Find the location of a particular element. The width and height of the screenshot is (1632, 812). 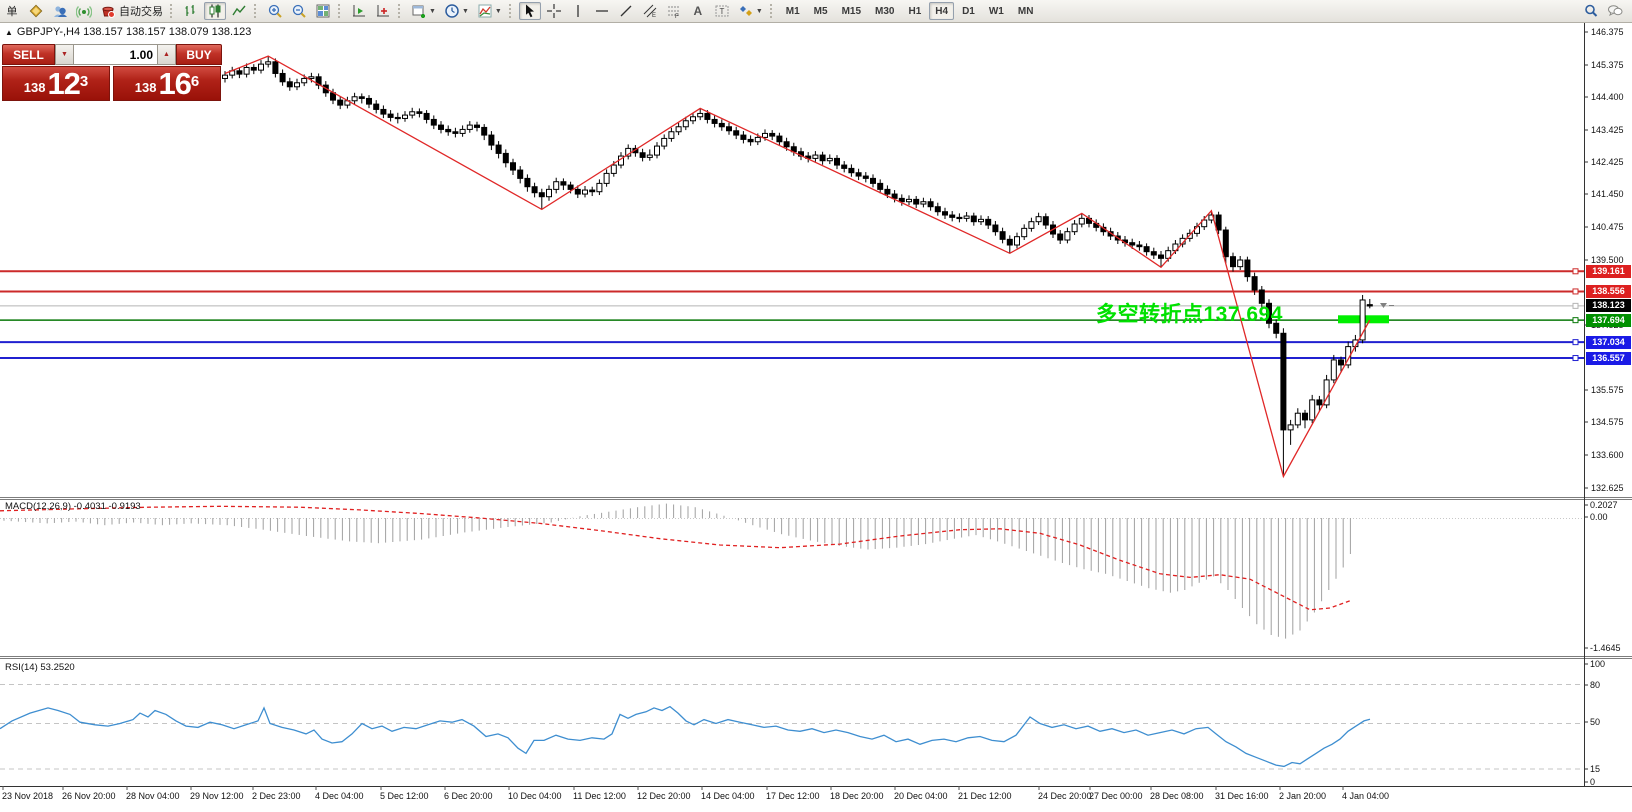

sell-price-pips: 12 is located at coordinates (63, 83).